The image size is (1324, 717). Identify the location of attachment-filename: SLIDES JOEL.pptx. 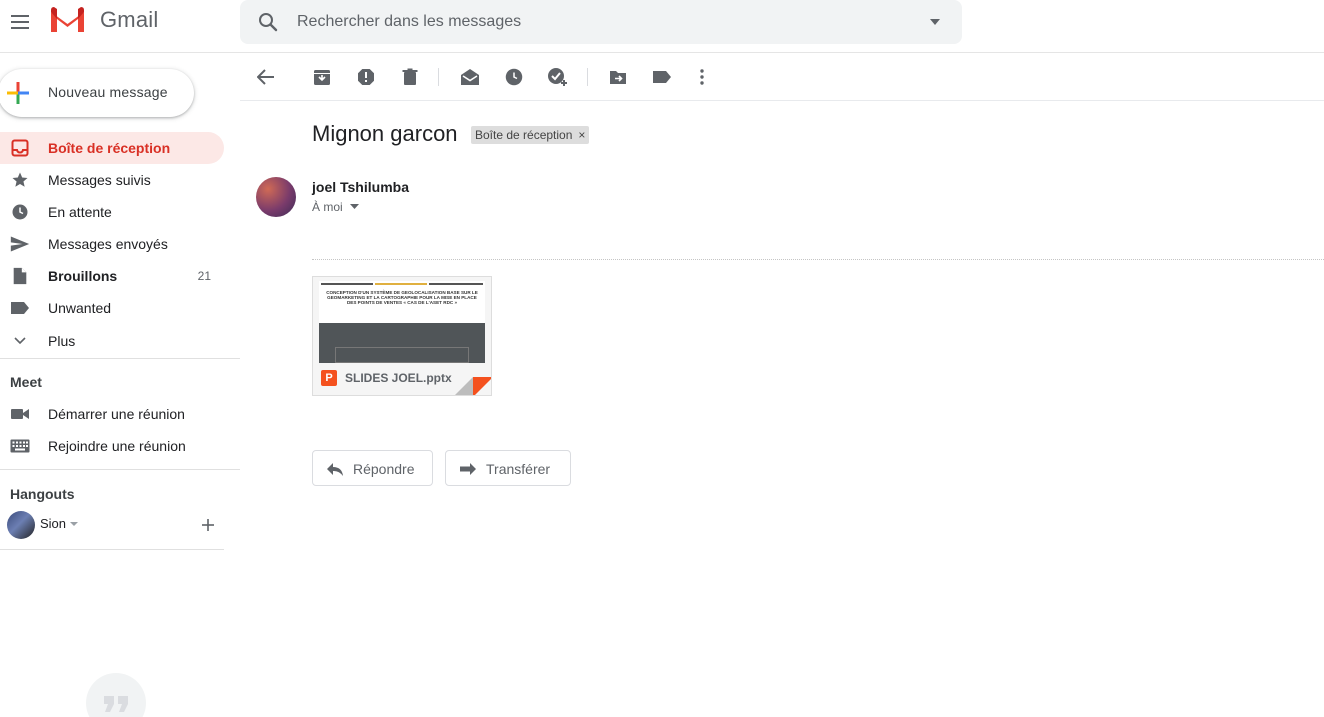
(398, 378).